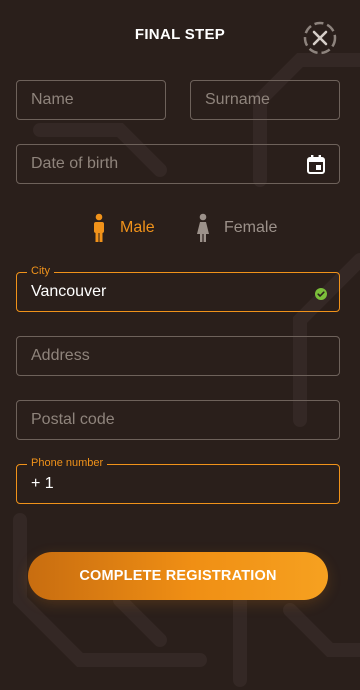 The image size is (360, 690). What do you see at coordinates (40, 271) in the screenshot?
I see `city-label: City` at bounding box center [40, 271].